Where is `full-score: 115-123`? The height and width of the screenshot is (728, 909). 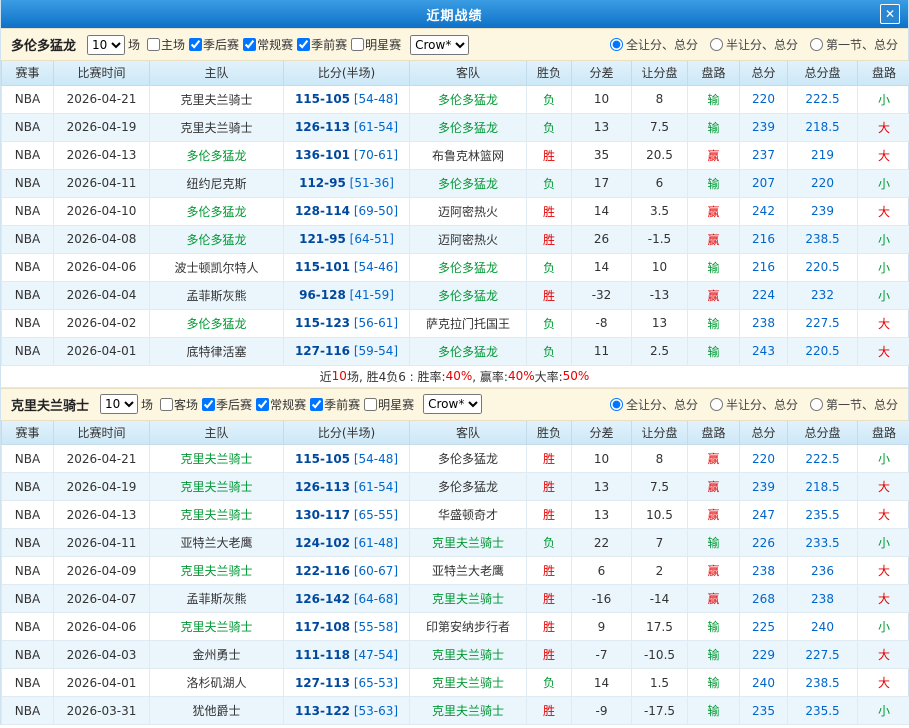 full-score: 115-123 is located at coordinates (322, 323).